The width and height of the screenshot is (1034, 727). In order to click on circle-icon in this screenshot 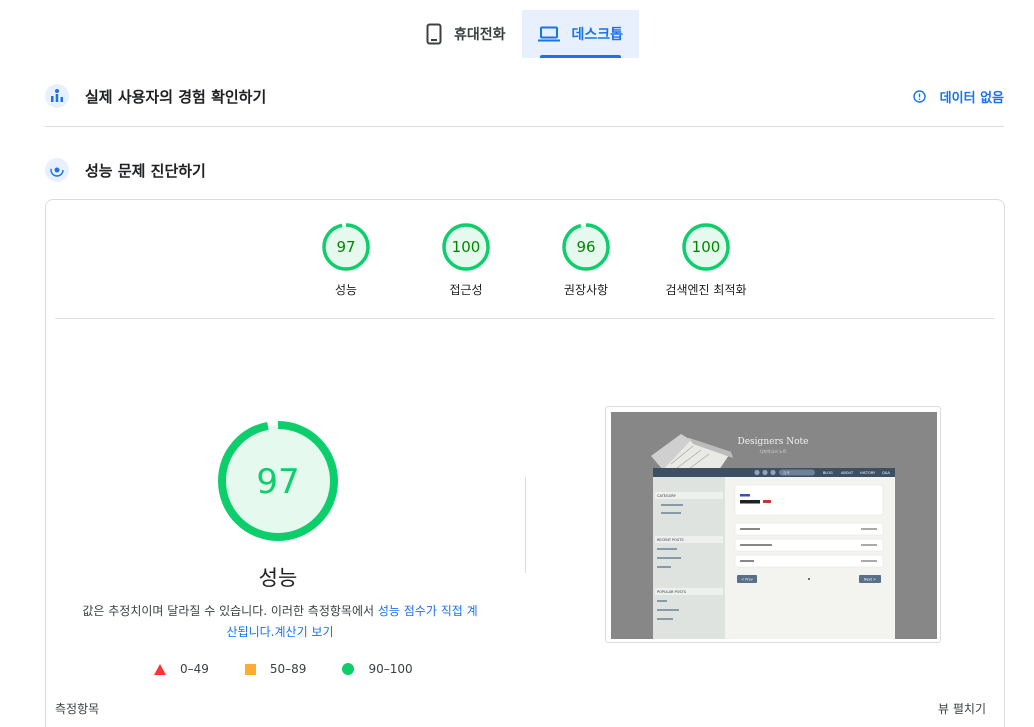, I will do `click(348, 669)`.